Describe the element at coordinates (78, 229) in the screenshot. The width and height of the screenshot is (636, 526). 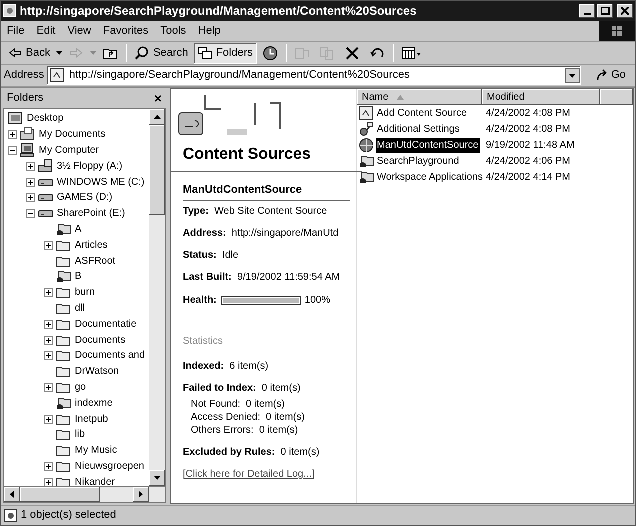
I see `tree-item: A` at that location.